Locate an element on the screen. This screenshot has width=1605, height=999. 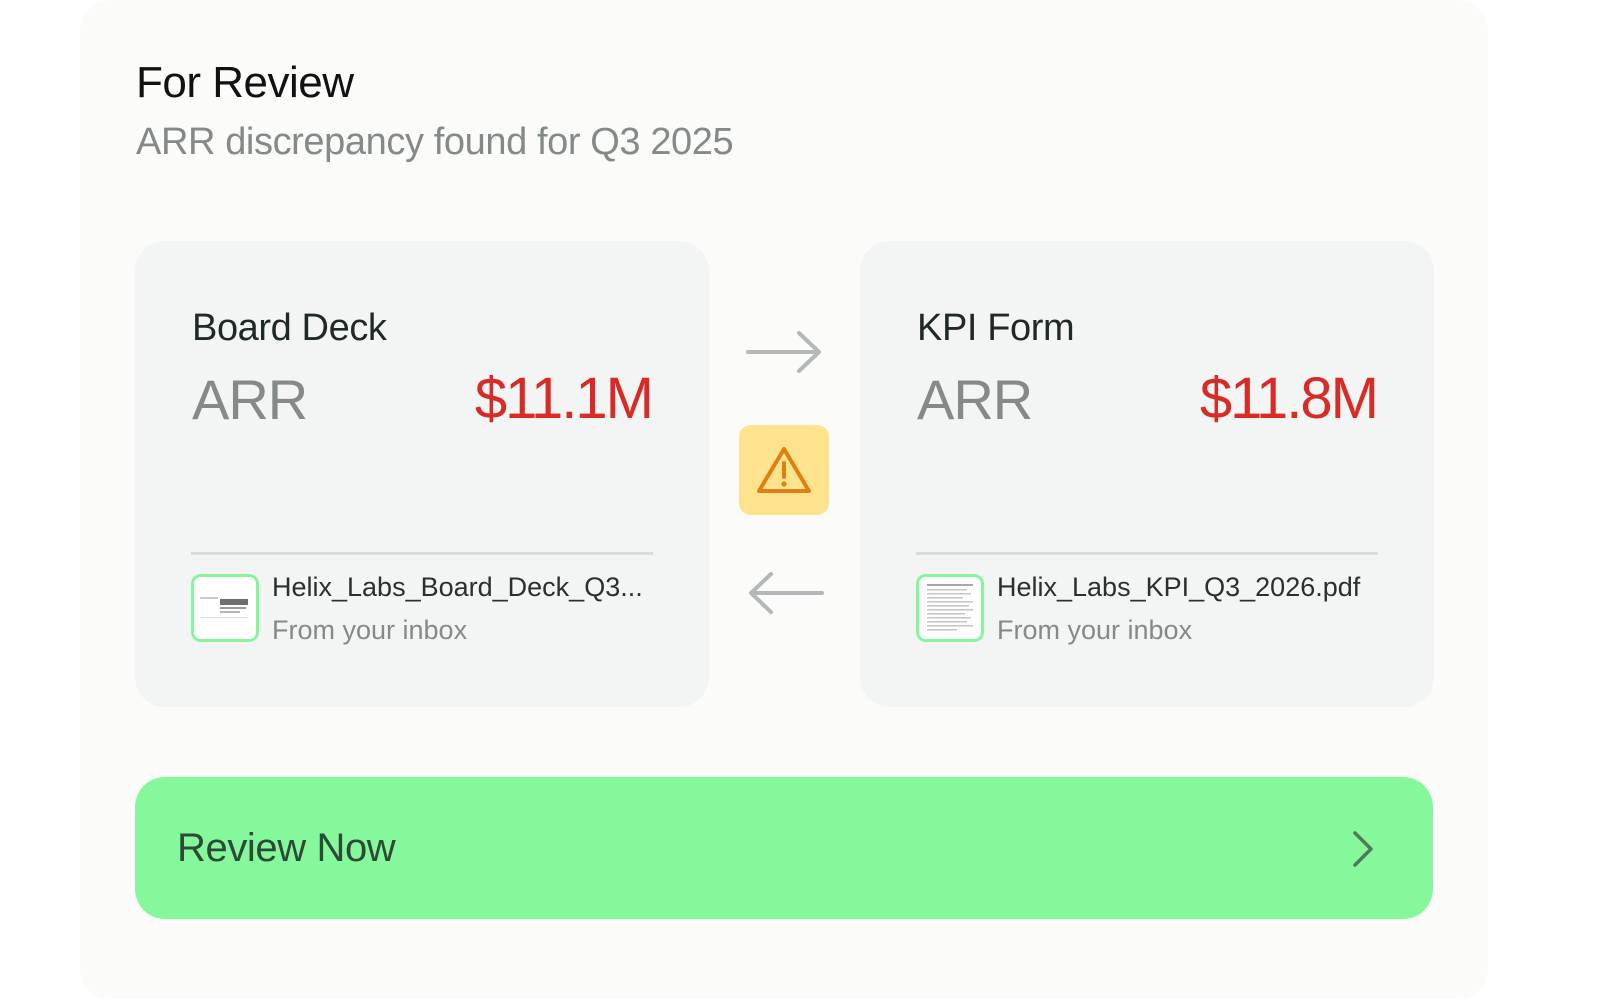
slide-thumbnail-icon is located at coordinates (225, 608).